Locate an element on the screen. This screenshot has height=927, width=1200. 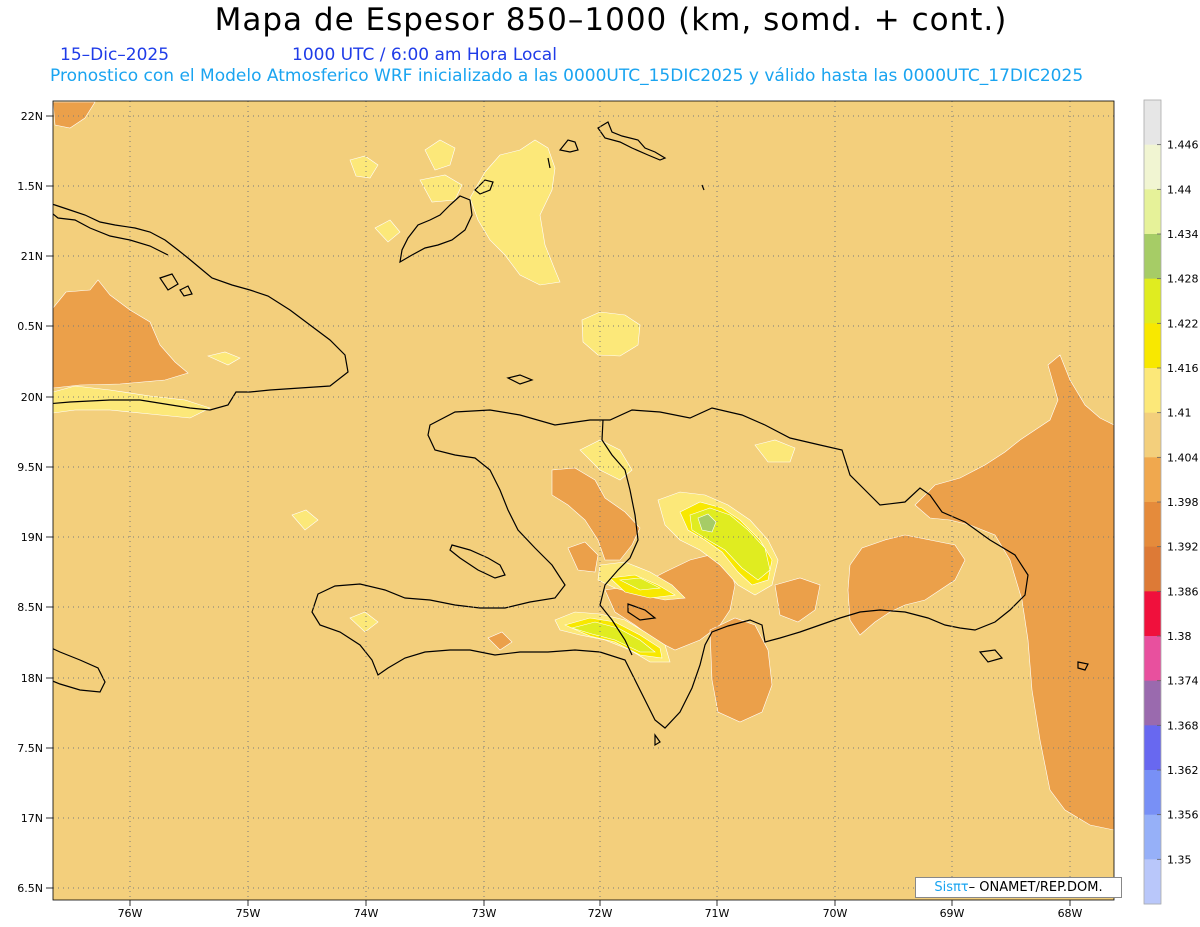
colorbar-label: 1.41 is located at coordinates (1179, 413).